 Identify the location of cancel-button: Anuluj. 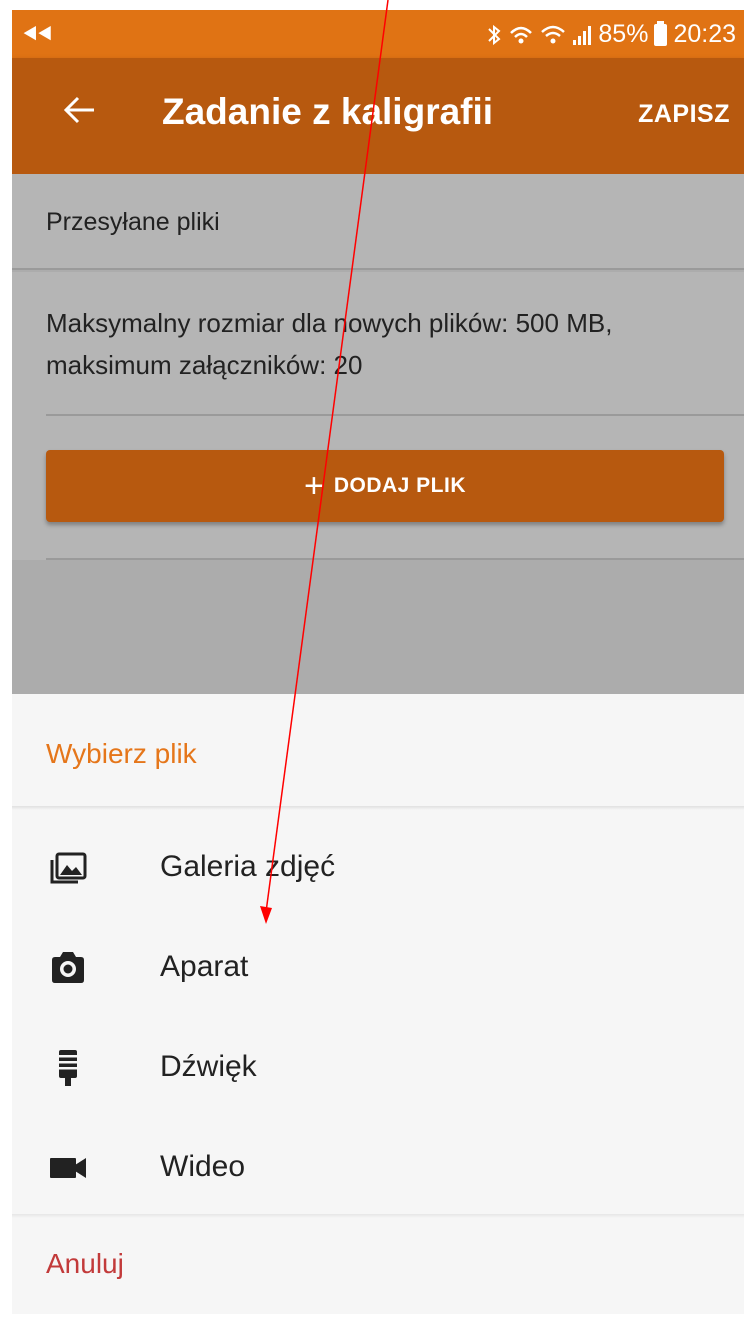
(85, 1264).